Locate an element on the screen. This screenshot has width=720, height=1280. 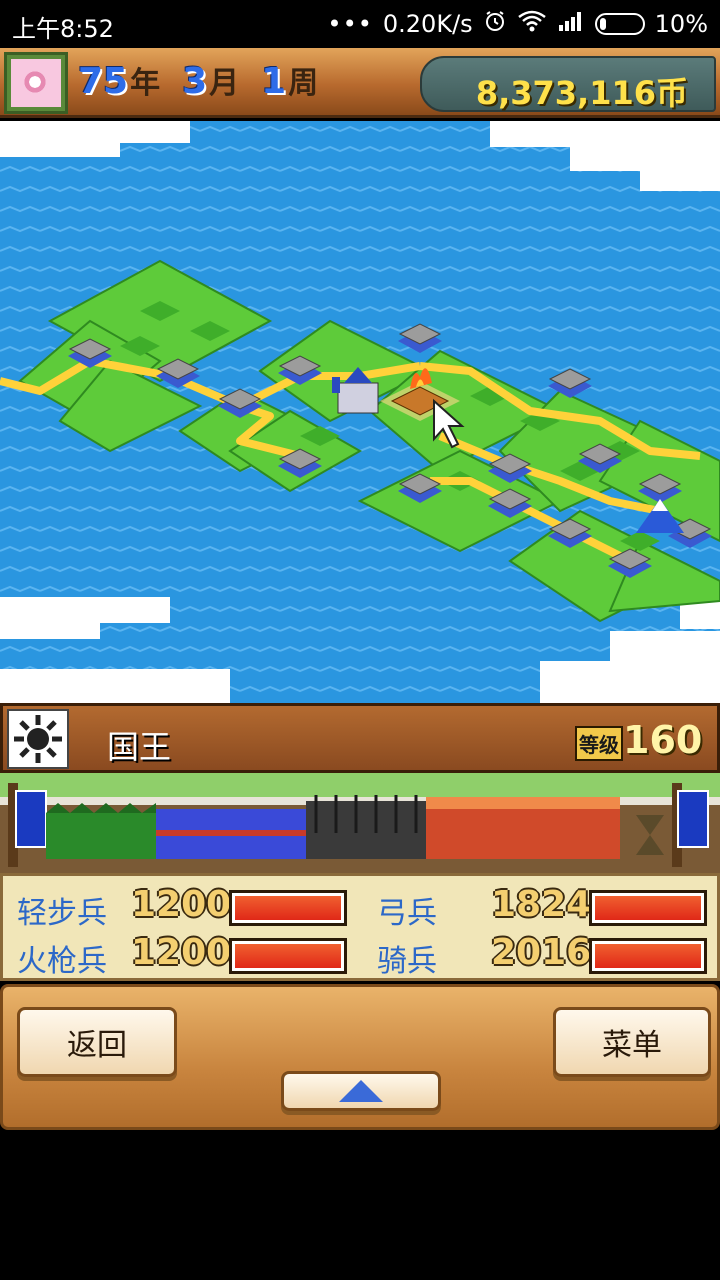
king-panel: 国王 等级 160 is located at coordinates (360, 738).